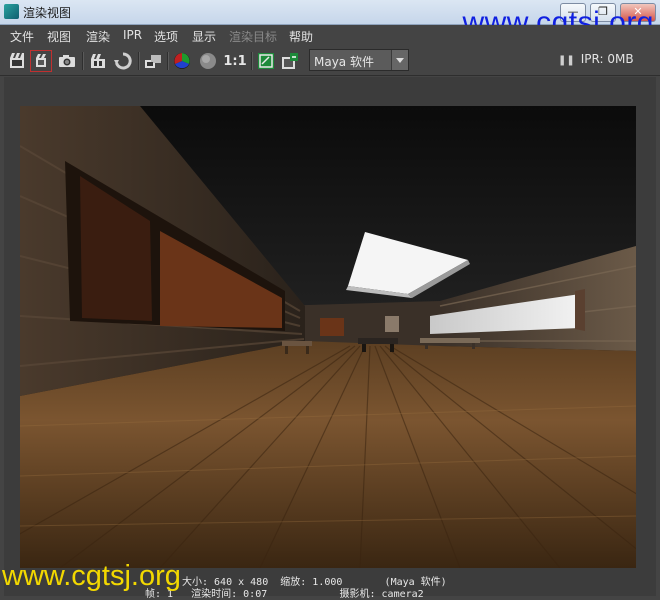  Describe the element at coordinates (266, 61) in the screenshot. I see `keep-image-icon` at that location.